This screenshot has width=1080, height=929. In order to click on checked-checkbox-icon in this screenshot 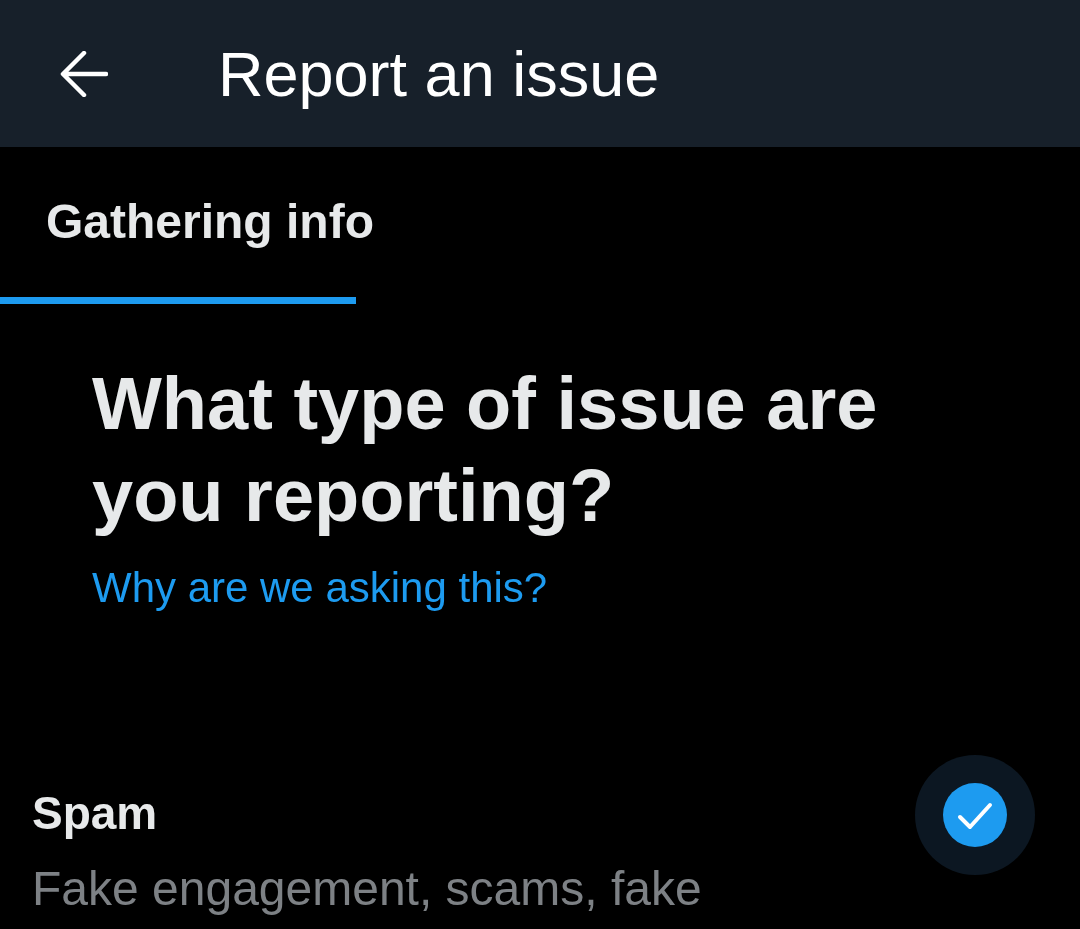, I will do `click(975, 815)`.